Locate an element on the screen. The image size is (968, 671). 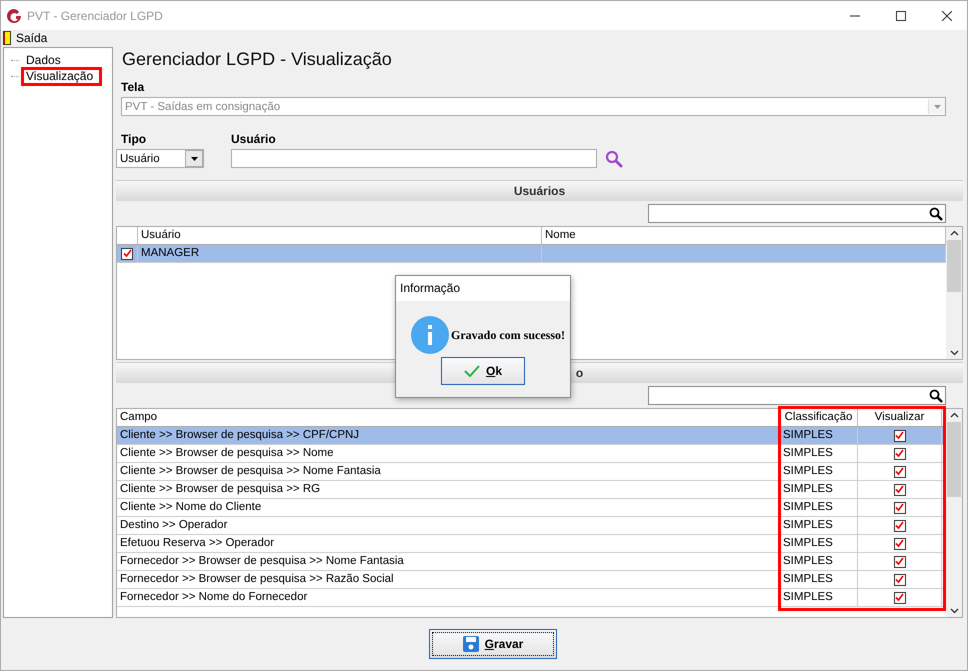
field-label: Tela is located at coordinates (133, 87).